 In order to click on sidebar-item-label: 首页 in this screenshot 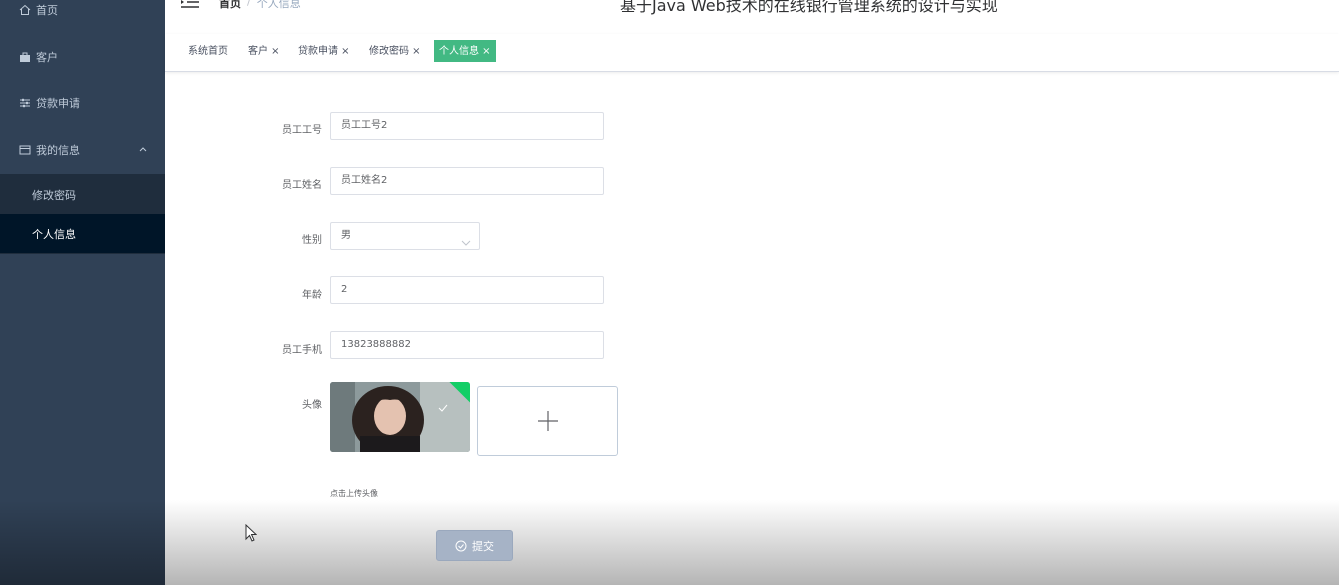, I will do `click(47, 10)`.